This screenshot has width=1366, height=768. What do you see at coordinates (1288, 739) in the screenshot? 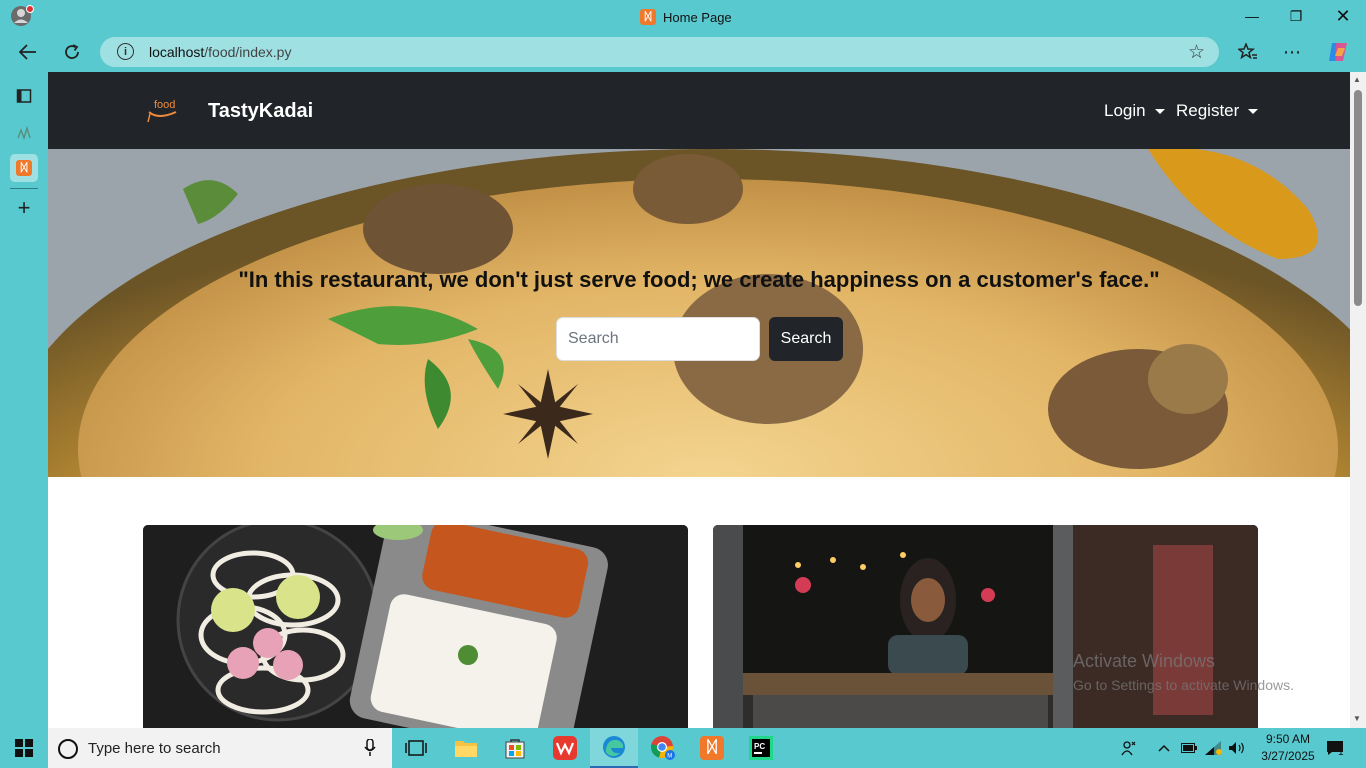
I see `clock-time: 9:50 AM` at bounding box center [1288, 739].